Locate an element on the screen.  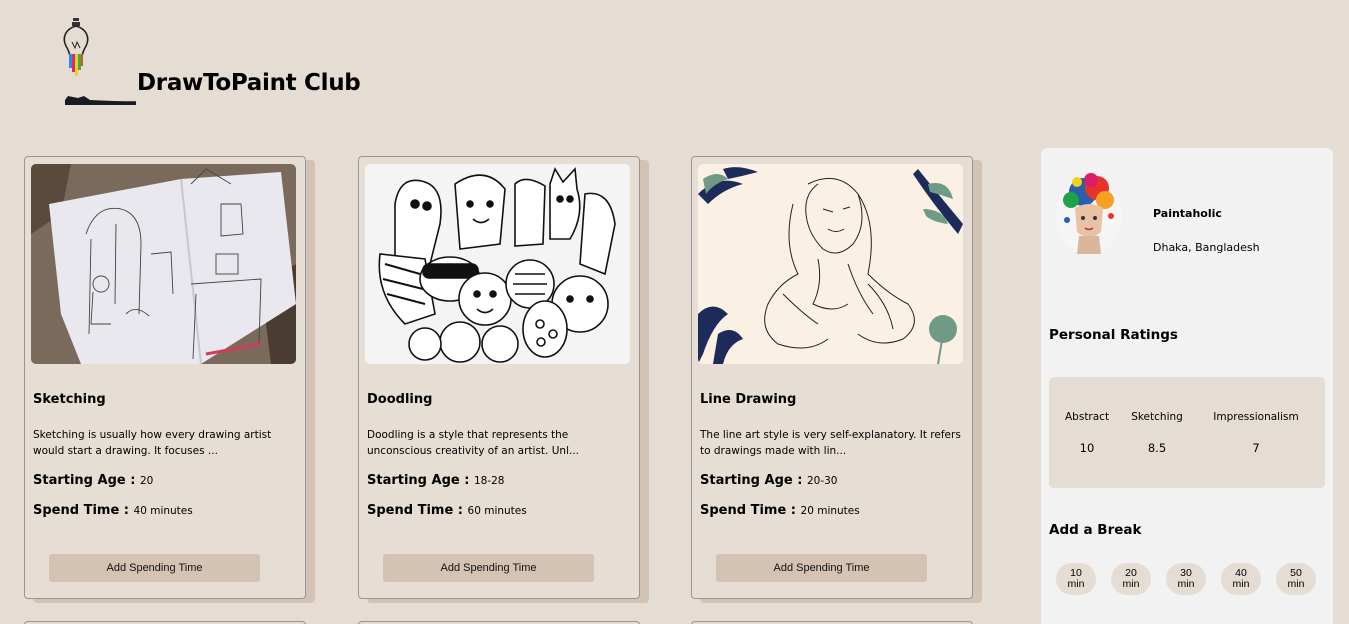
rating-value: 8.5 is located at coordinates (1157, 448).